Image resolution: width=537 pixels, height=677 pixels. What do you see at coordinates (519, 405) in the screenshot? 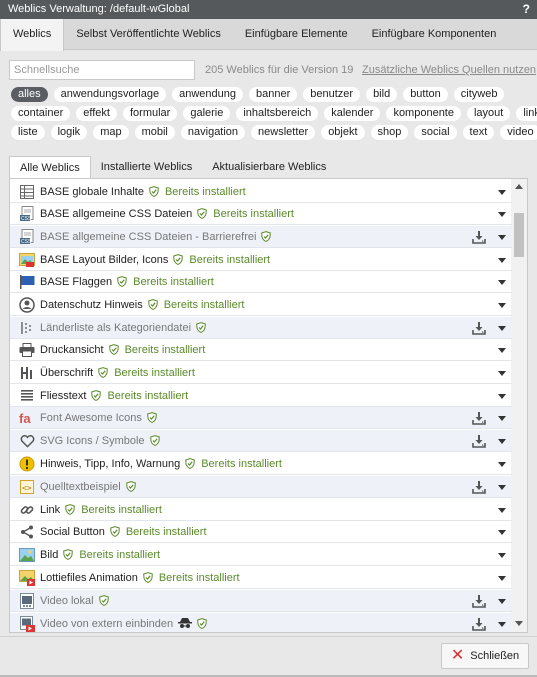
I see `list-scrollbar` at bounding box center [519, 405].